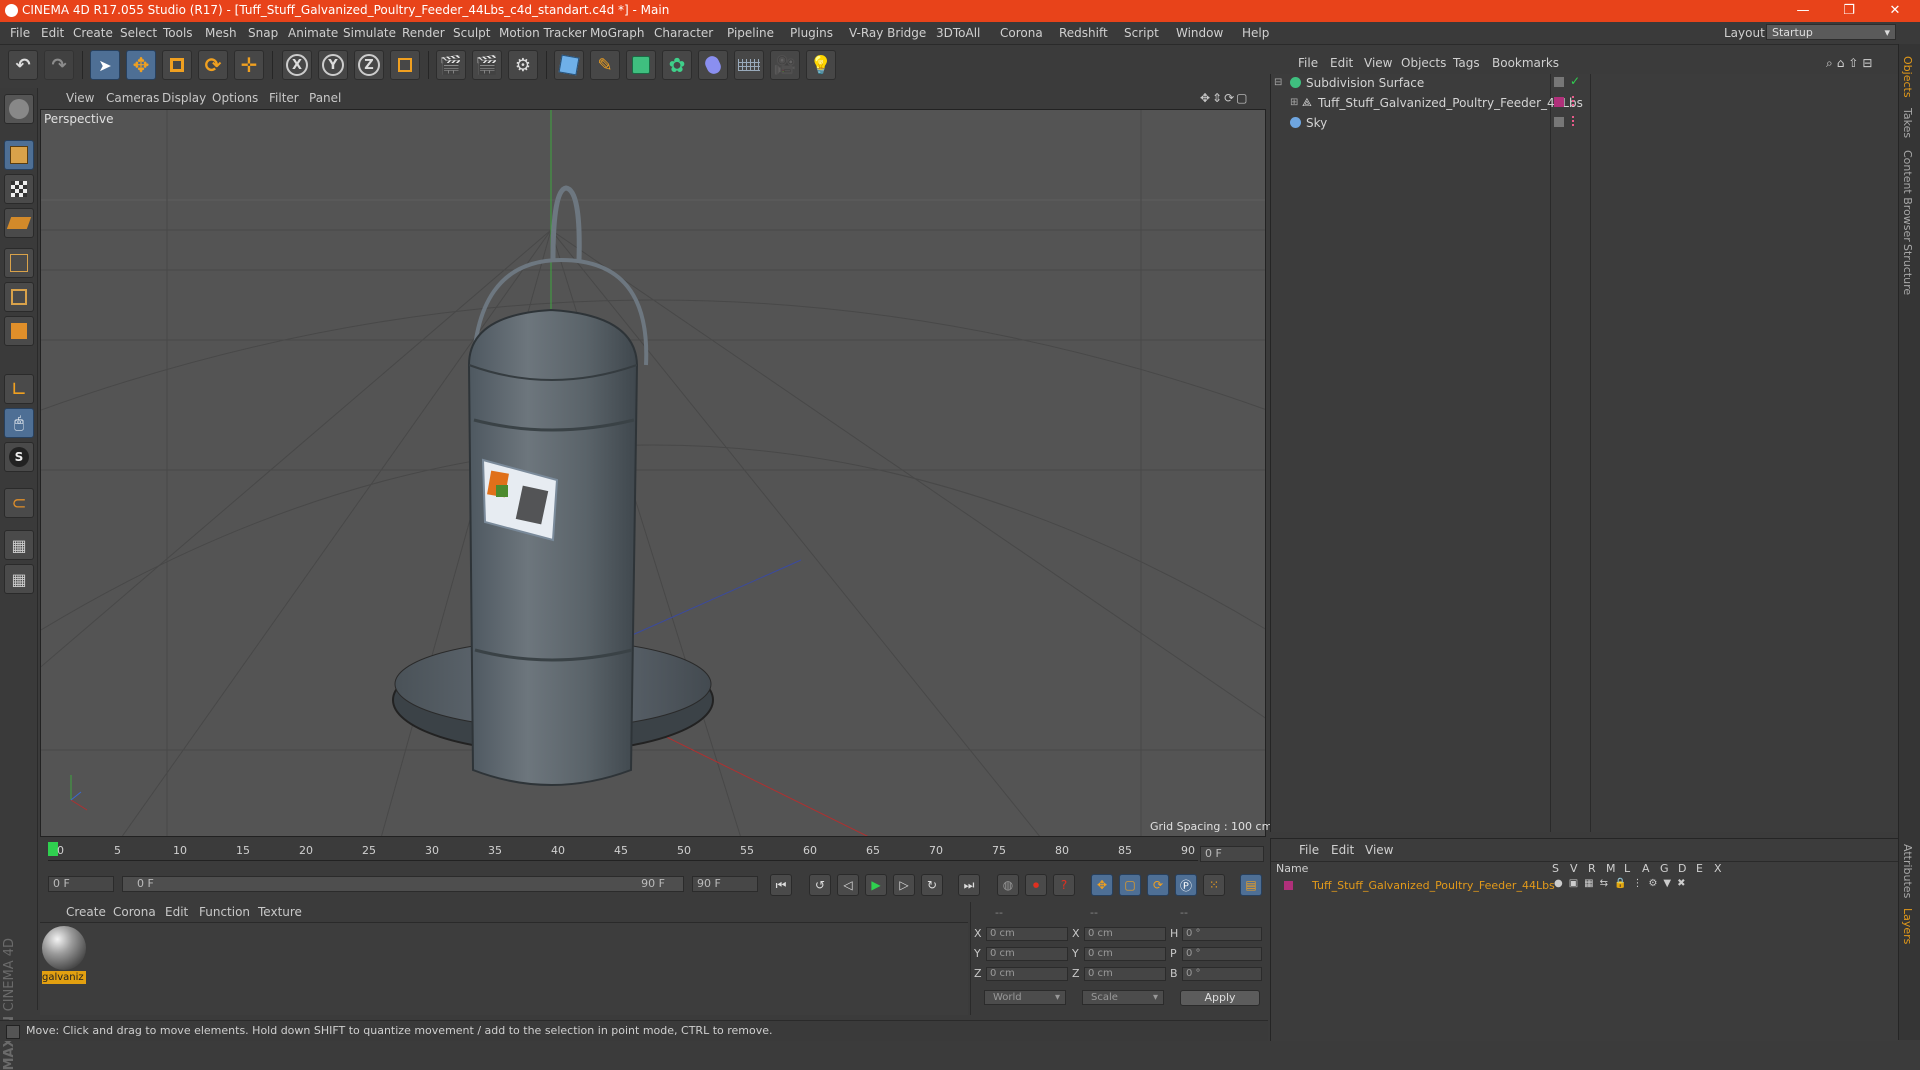 The image size is (1920, 1070). What do you see at coordinates (605, 65) in the screenshot?
I see `add-spline-button: ✎` at bounding box center [605, 65].